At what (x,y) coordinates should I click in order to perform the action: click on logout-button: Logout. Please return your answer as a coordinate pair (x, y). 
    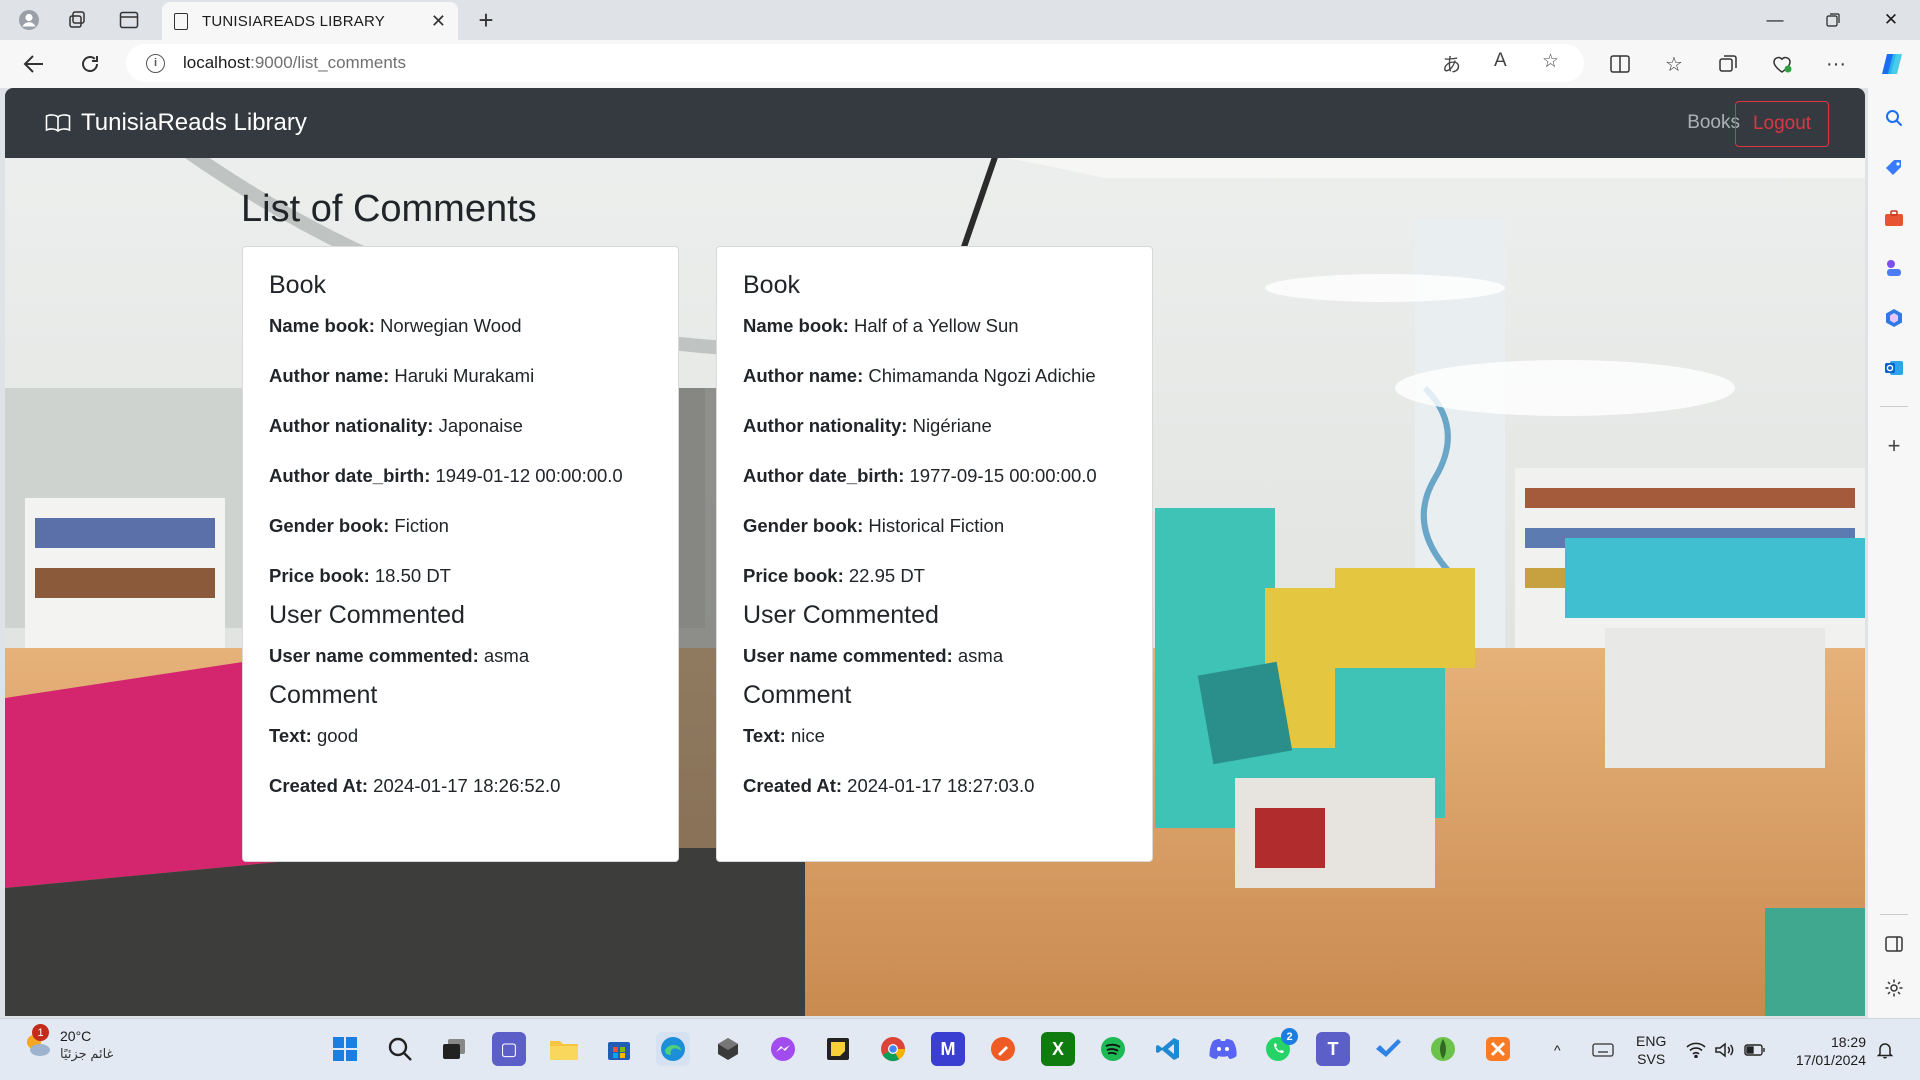
    Looking at the image, I should click on (1782, 124).